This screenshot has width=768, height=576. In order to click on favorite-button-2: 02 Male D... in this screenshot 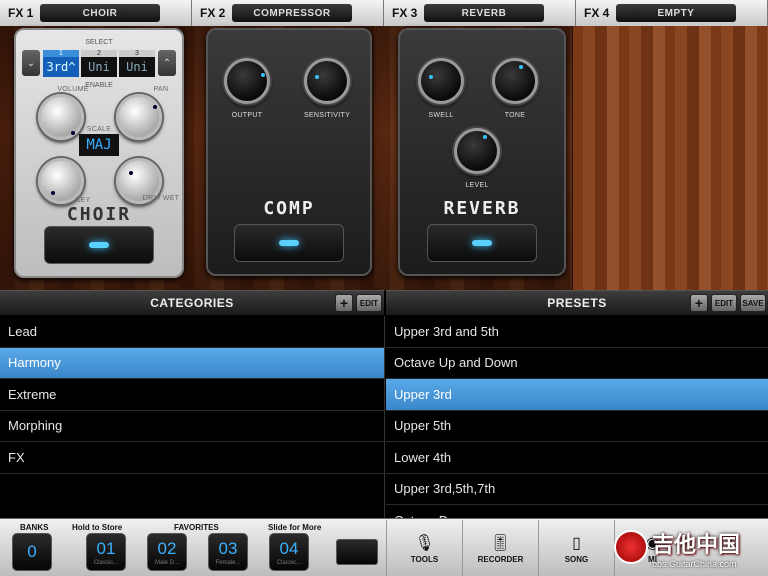, I will do `click(167, 552)`.